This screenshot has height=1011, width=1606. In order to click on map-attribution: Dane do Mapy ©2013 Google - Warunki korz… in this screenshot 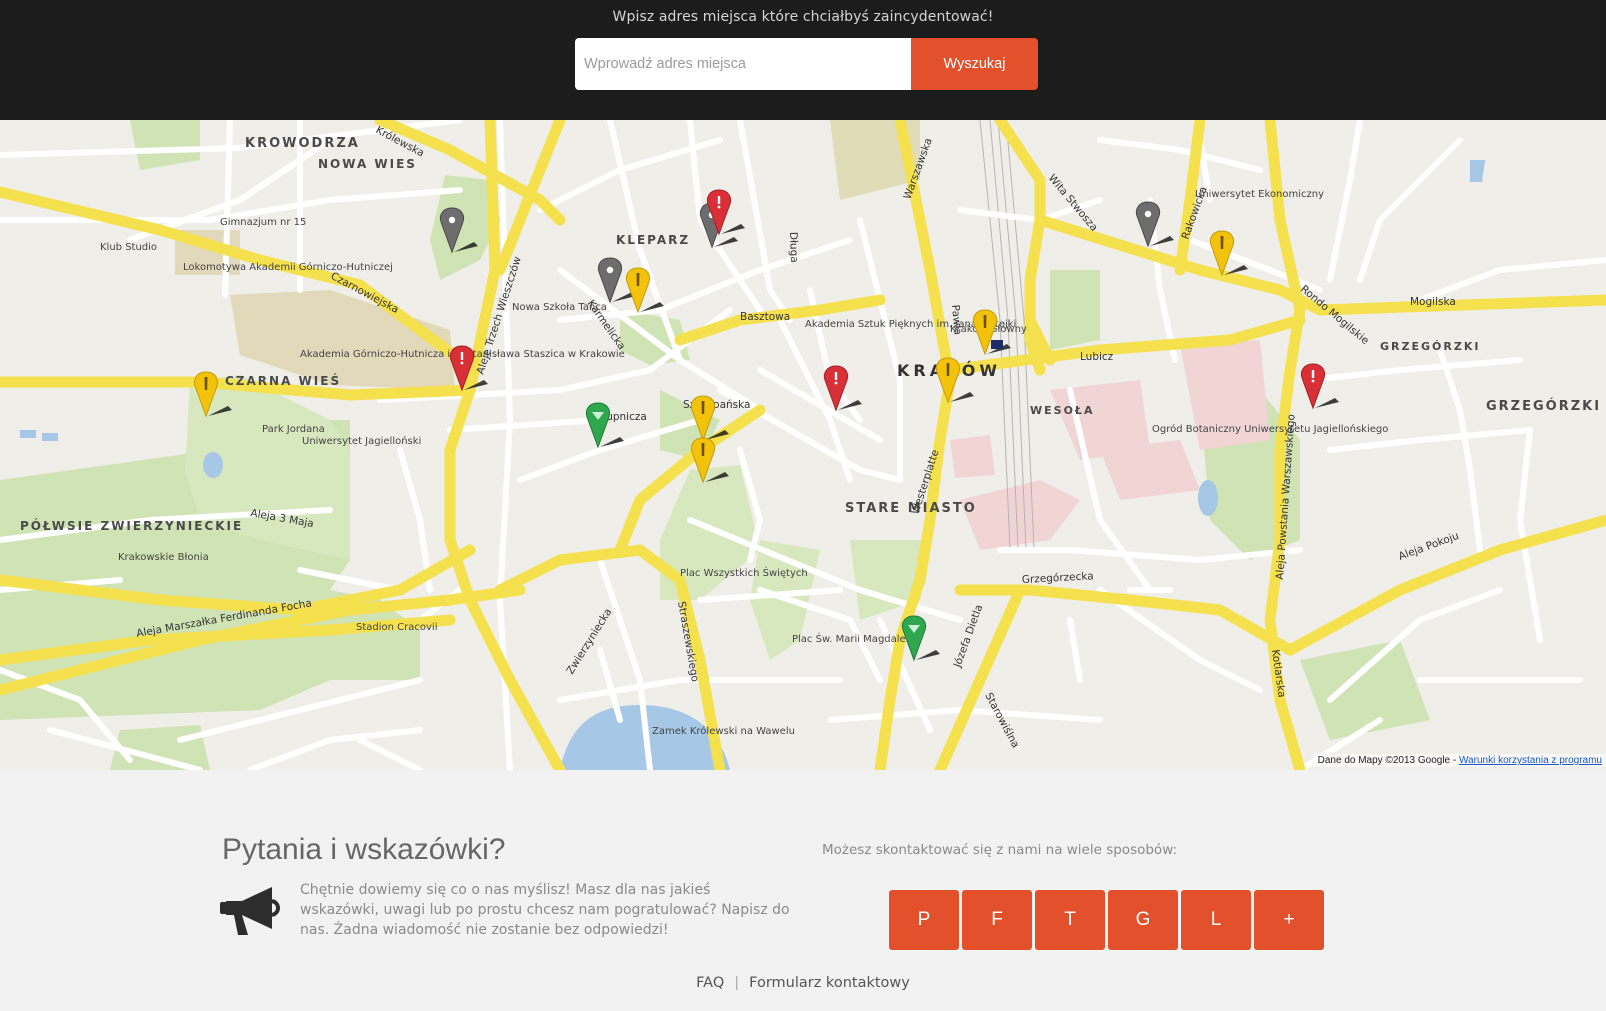, I will do `click(1459, 760)`.